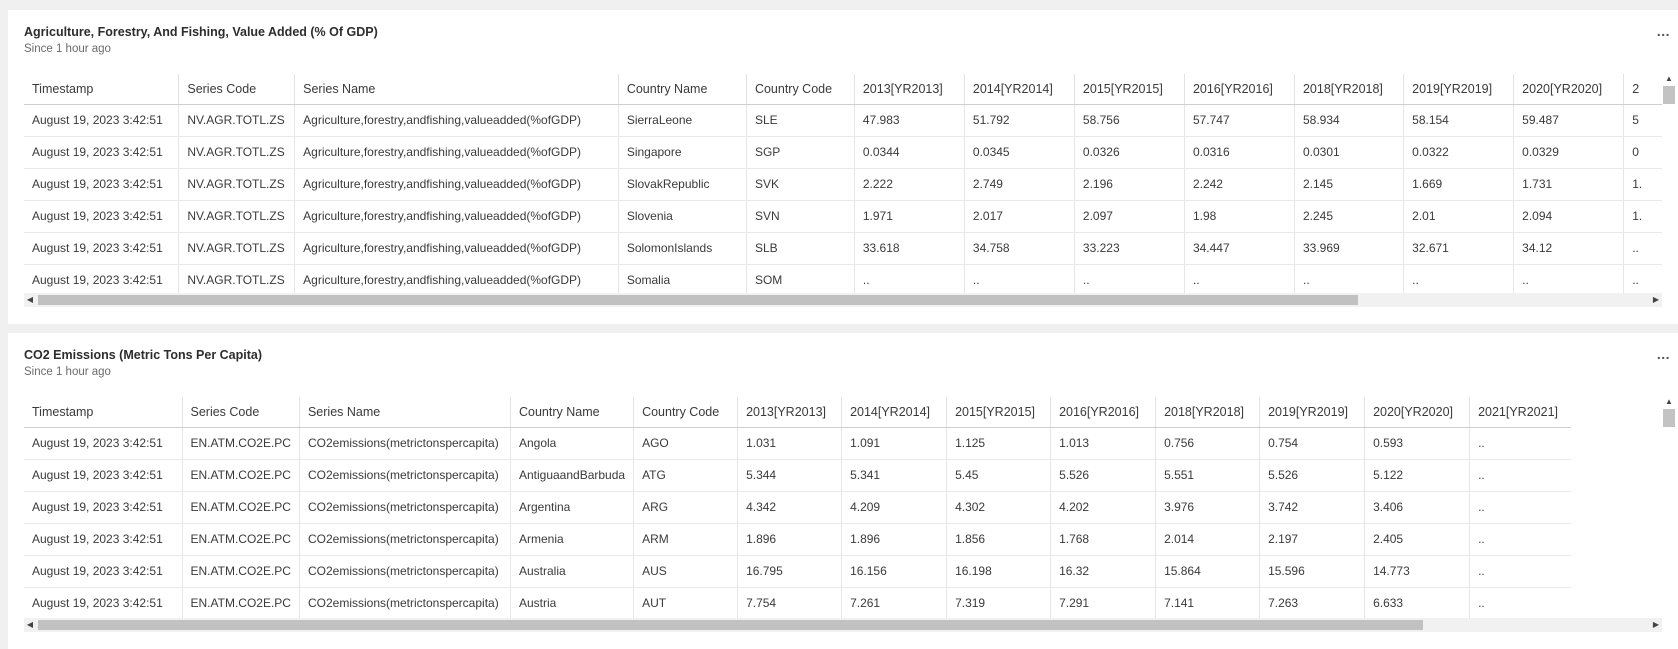 The width and height of the screenshot is (1678, 649). I want to click on table-cell: 4.209, so click(894, 507).